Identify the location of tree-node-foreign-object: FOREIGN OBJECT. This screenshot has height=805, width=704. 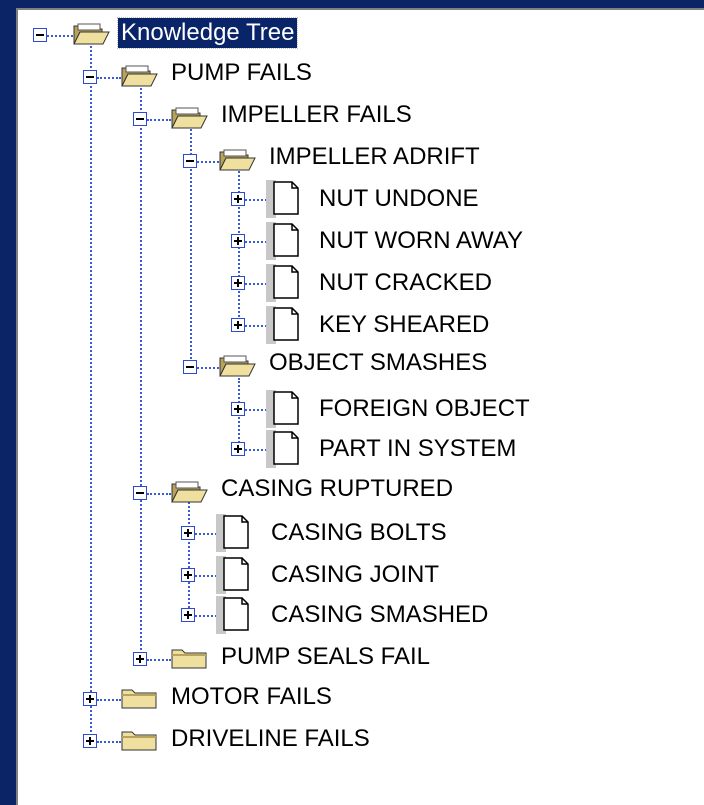
(424, 409).